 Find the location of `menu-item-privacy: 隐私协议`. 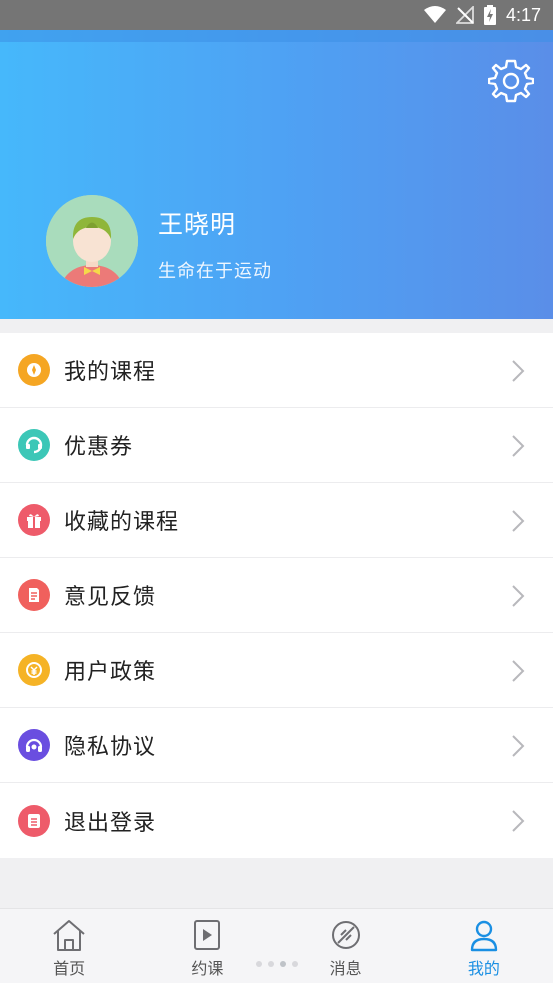

menu-item-privacy: 隐私协议 is located at coordinates (276, 745).